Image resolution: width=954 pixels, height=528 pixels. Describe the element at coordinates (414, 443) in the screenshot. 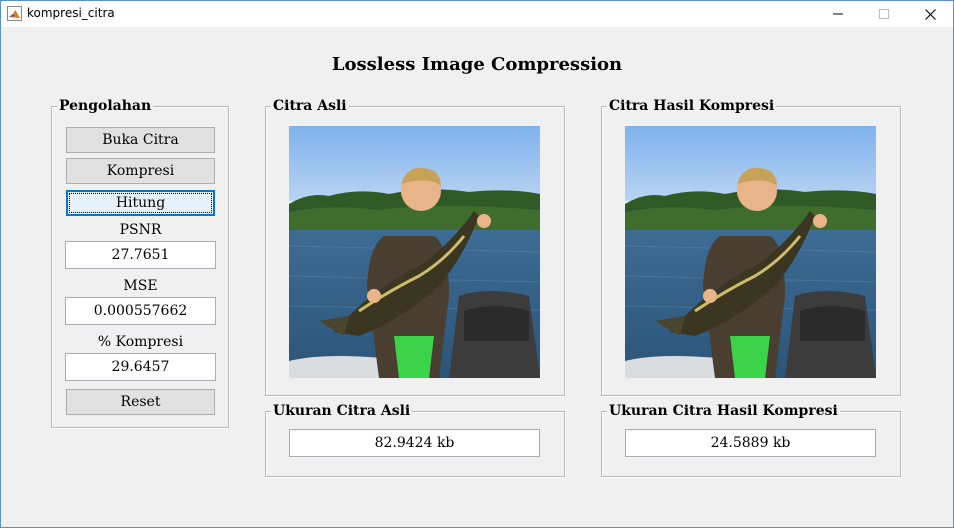

I see `ukuran-asli-field: 82.9424 kb` at that location.